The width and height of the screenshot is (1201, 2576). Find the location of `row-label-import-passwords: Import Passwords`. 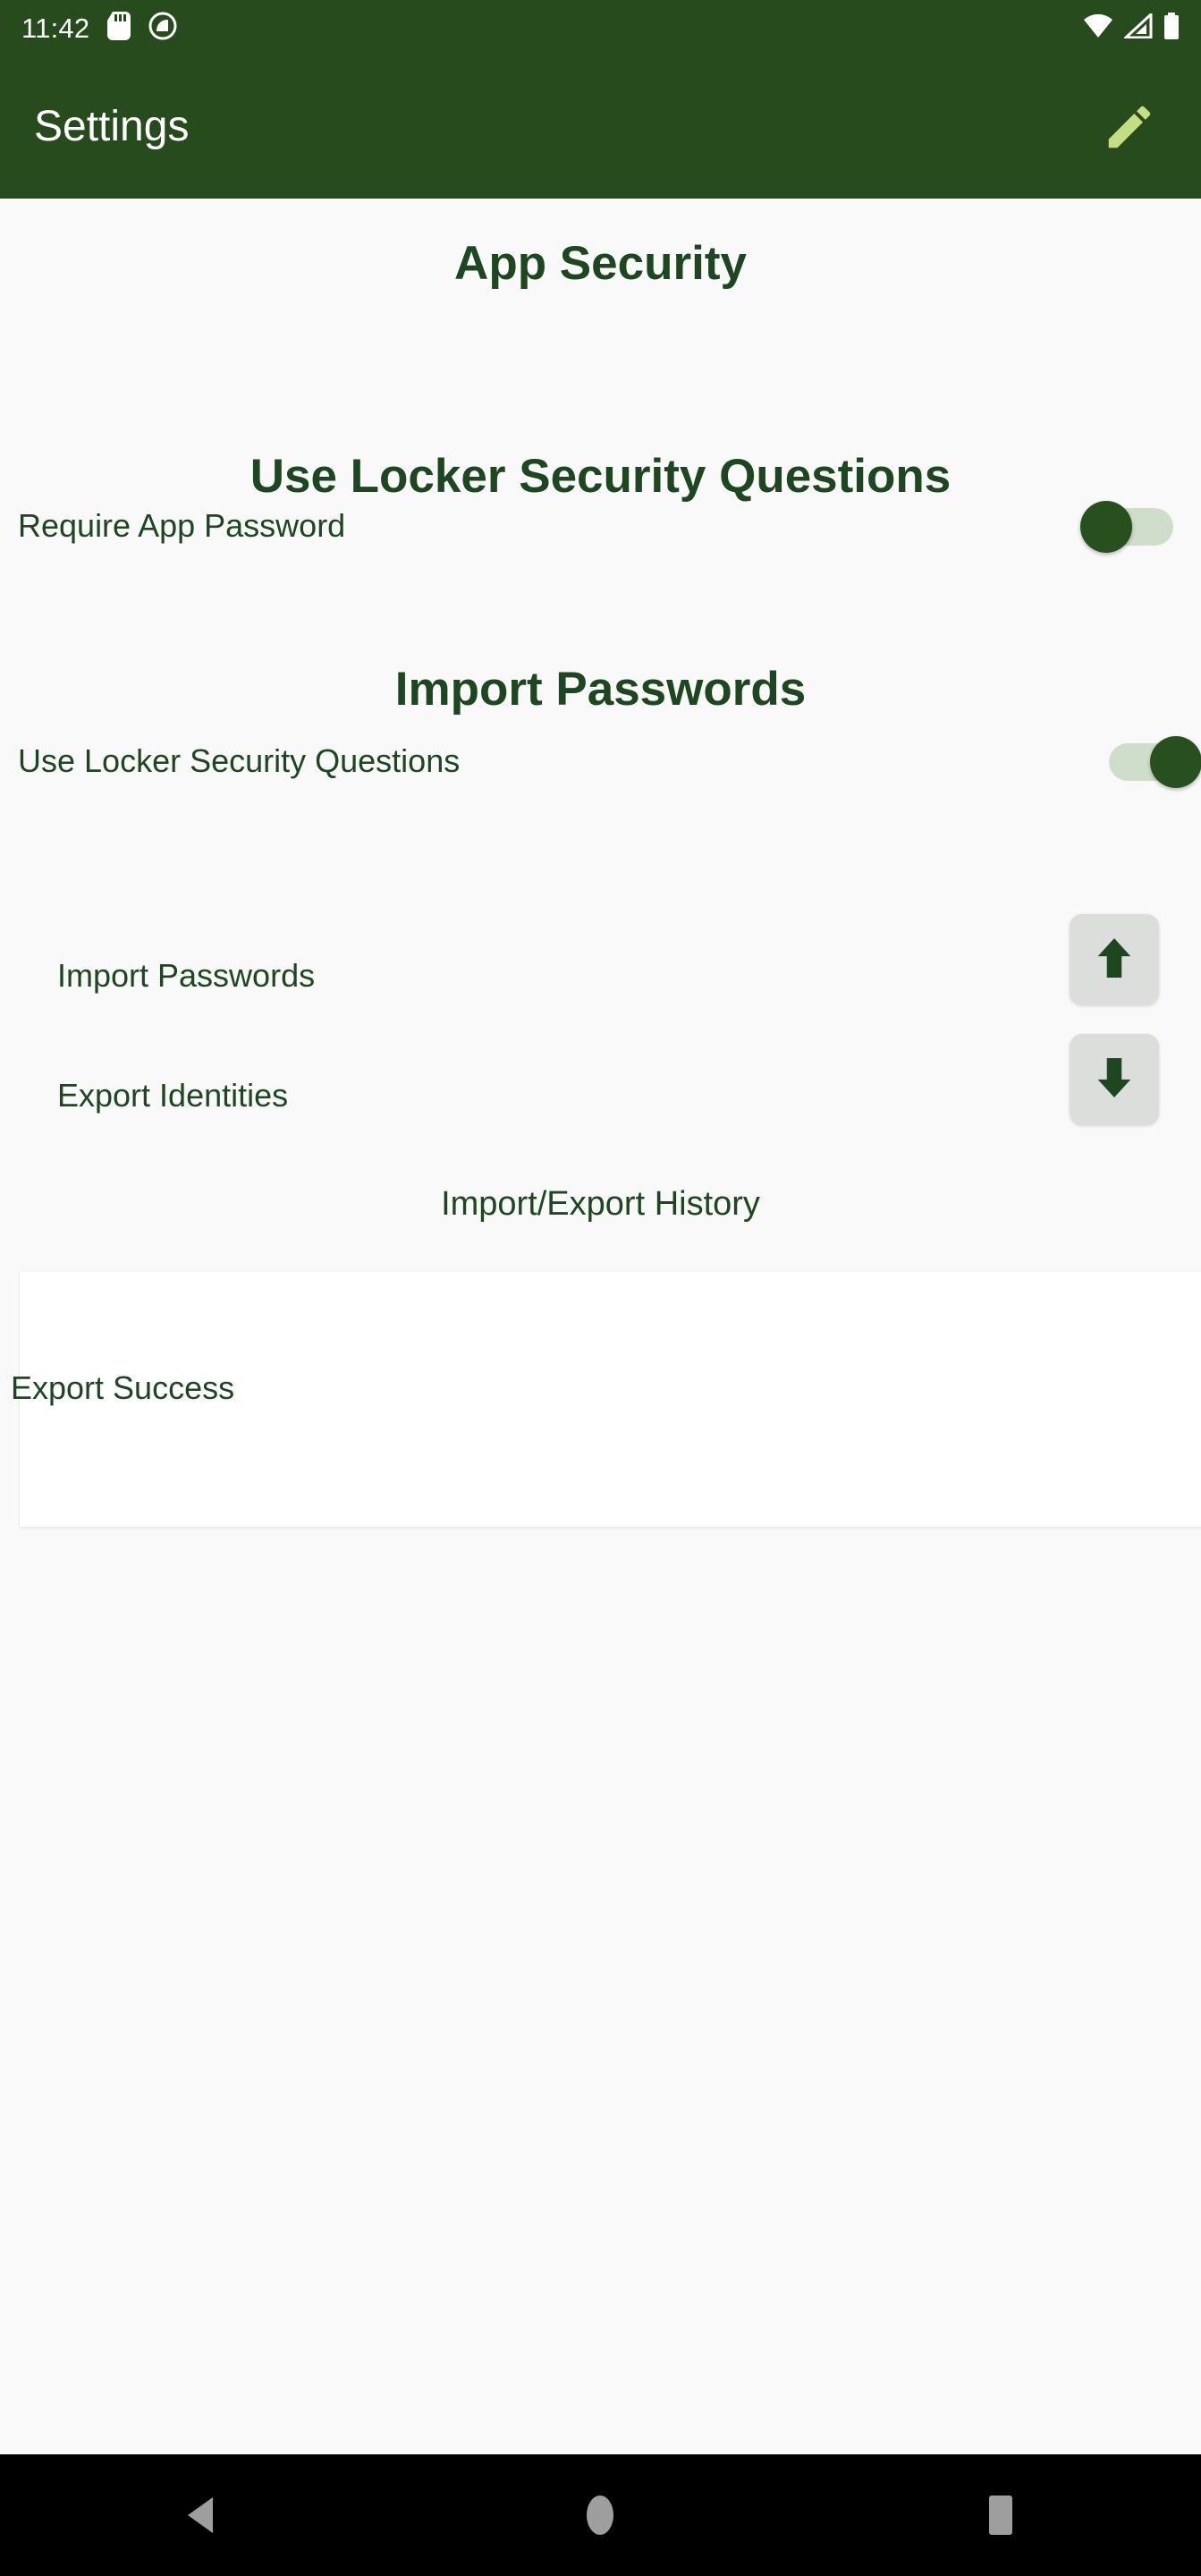

row-label-import-passwords: Import Passwords is located at coordinates (186, 975).